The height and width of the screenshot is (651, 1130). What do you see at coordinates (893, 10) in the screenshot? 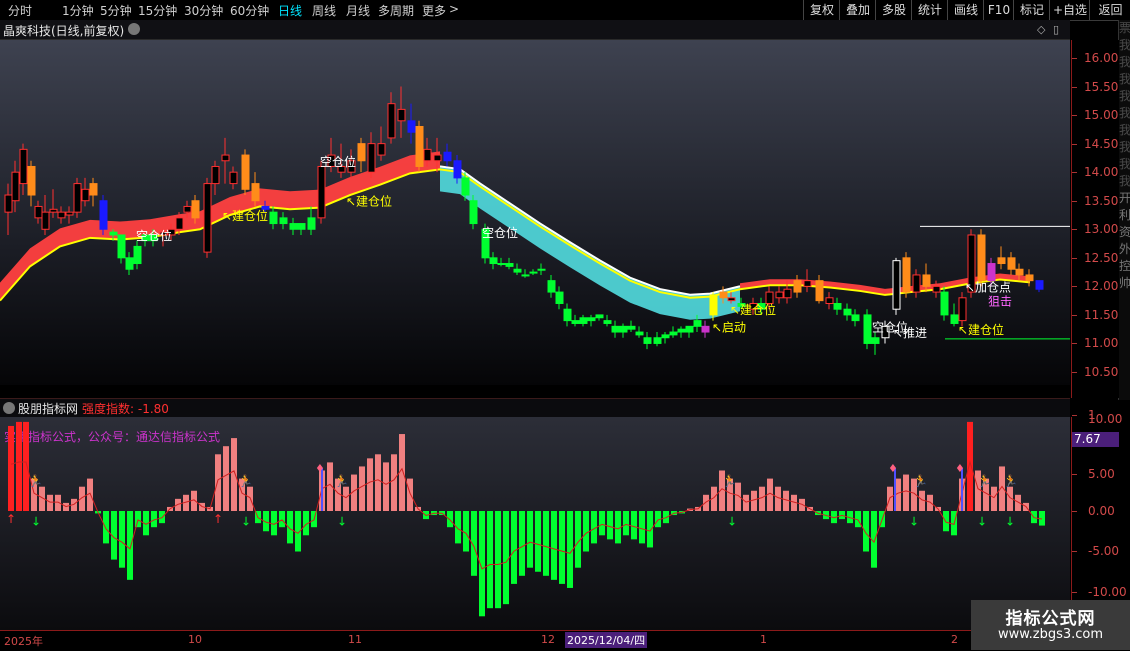
I see `multi-stock-button: 多股` at bounding box center [893, 10].